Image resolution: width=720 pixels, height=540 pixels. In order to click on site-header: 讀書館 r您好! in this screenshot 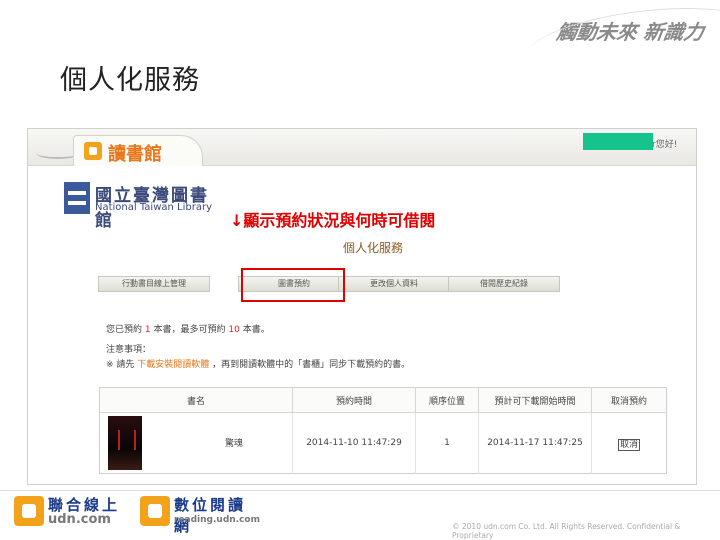, I will do `click(362, 147)`.